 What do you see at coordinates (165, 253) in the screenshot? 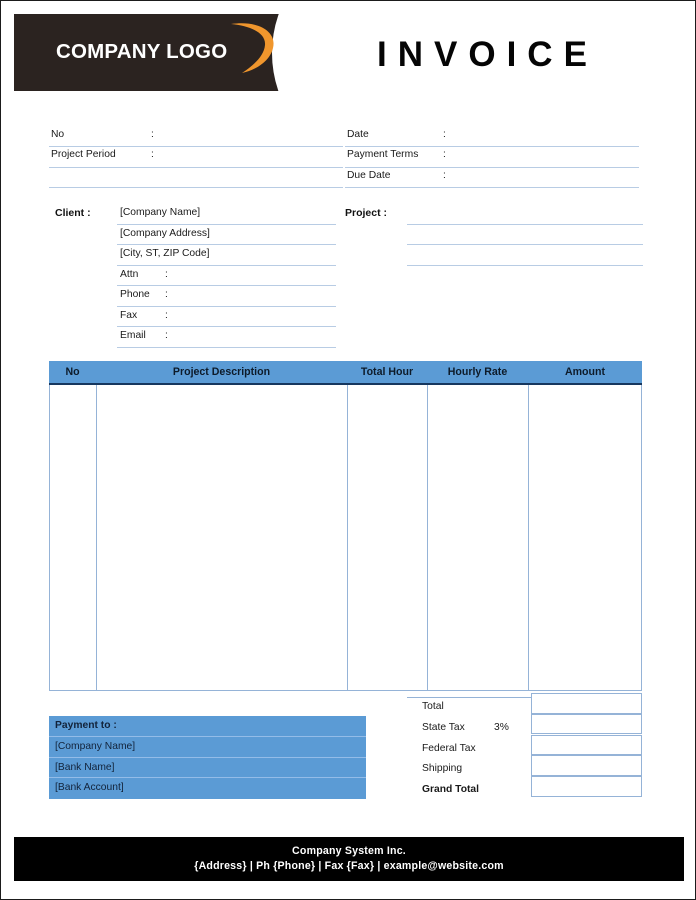
I see `client-field-label: [City, ST, ZIP Code]` at bounding box center [165, 253].